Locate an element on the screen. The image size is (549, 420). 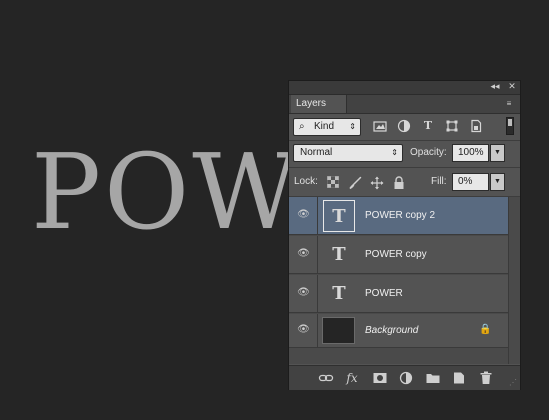
filter-toggle-switch is located at coordinates (510, 126).